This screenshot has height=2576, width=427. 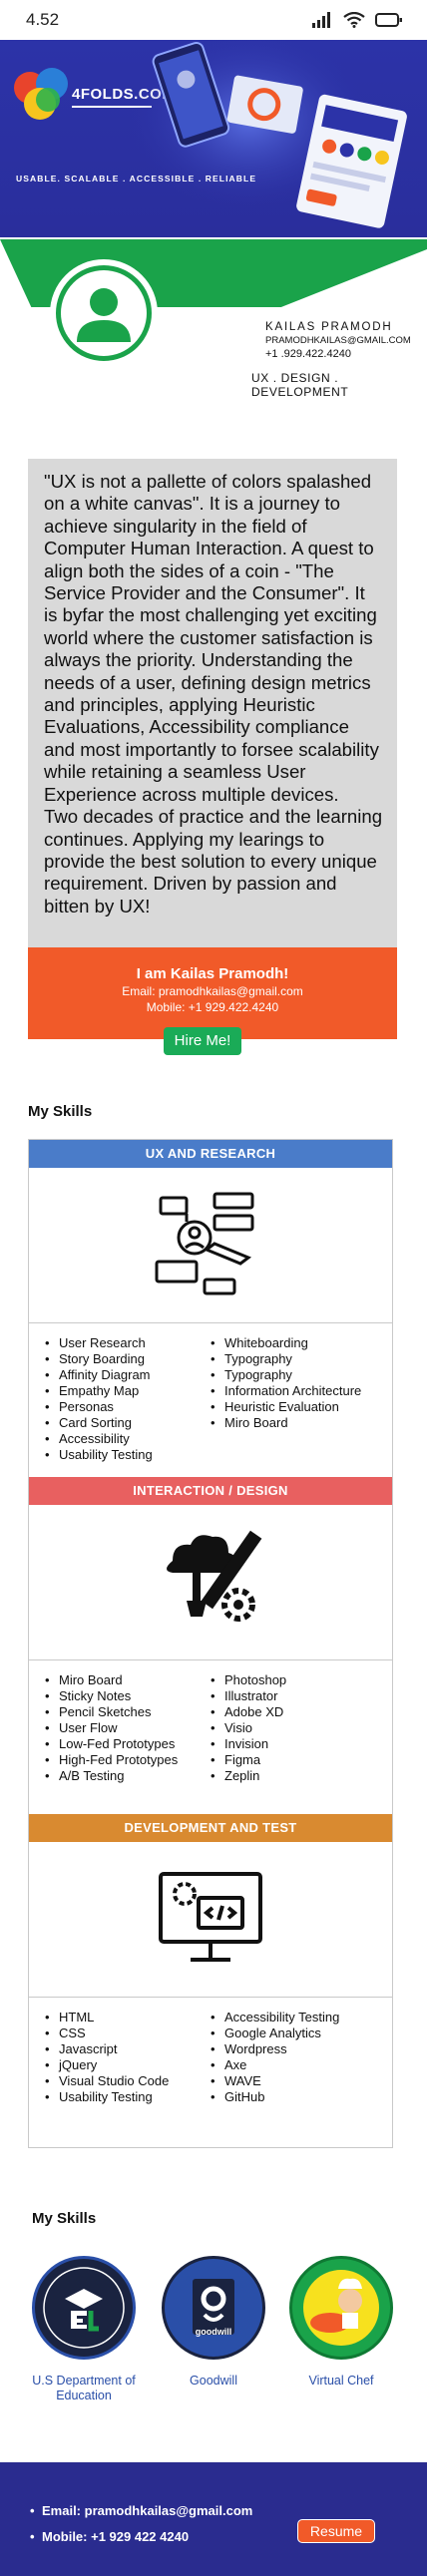 I want to click on list-item: Zeplin, so click(x=247, y=1776).